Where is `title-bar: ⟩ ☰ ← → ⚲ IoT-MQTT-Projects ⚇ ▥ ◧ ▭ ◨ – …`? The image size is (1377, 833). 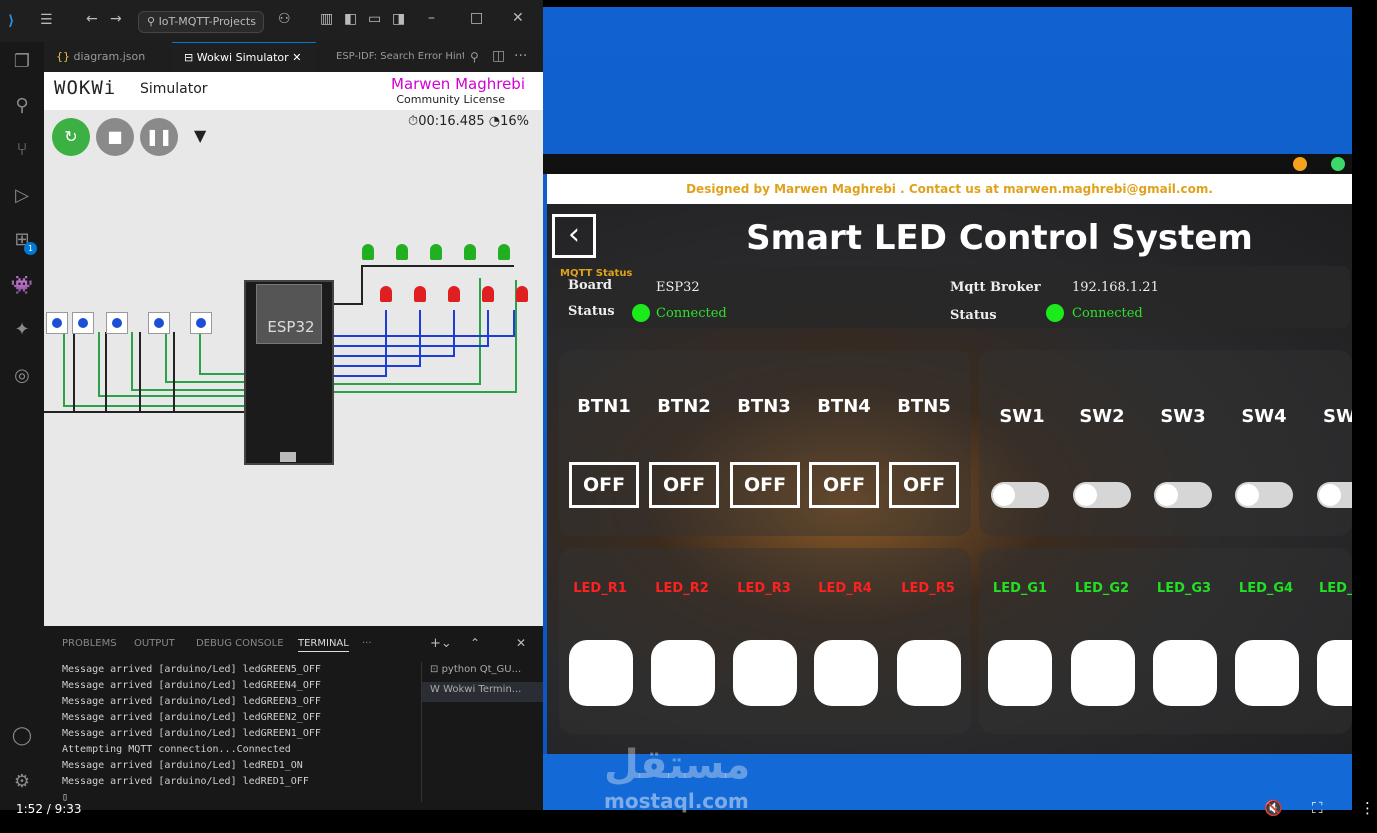 title-bar: ⟩ ☰ ← → ⚲ IoT-MQTT-Projects ⚇ ▥ ◧ ▭ ◨ – … is located at coordinates (271, 21).